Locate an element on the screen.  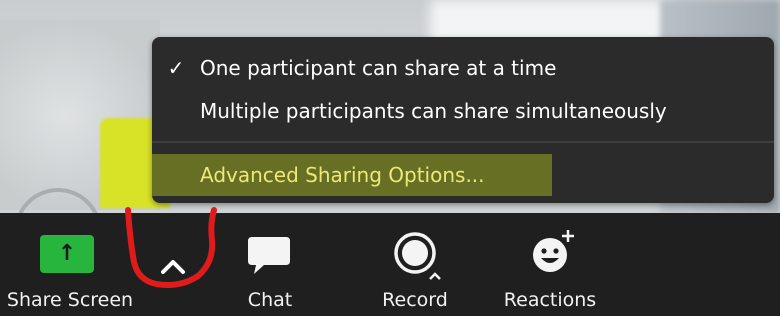
share-options-chevron-button is located at coordinates (173, 267).